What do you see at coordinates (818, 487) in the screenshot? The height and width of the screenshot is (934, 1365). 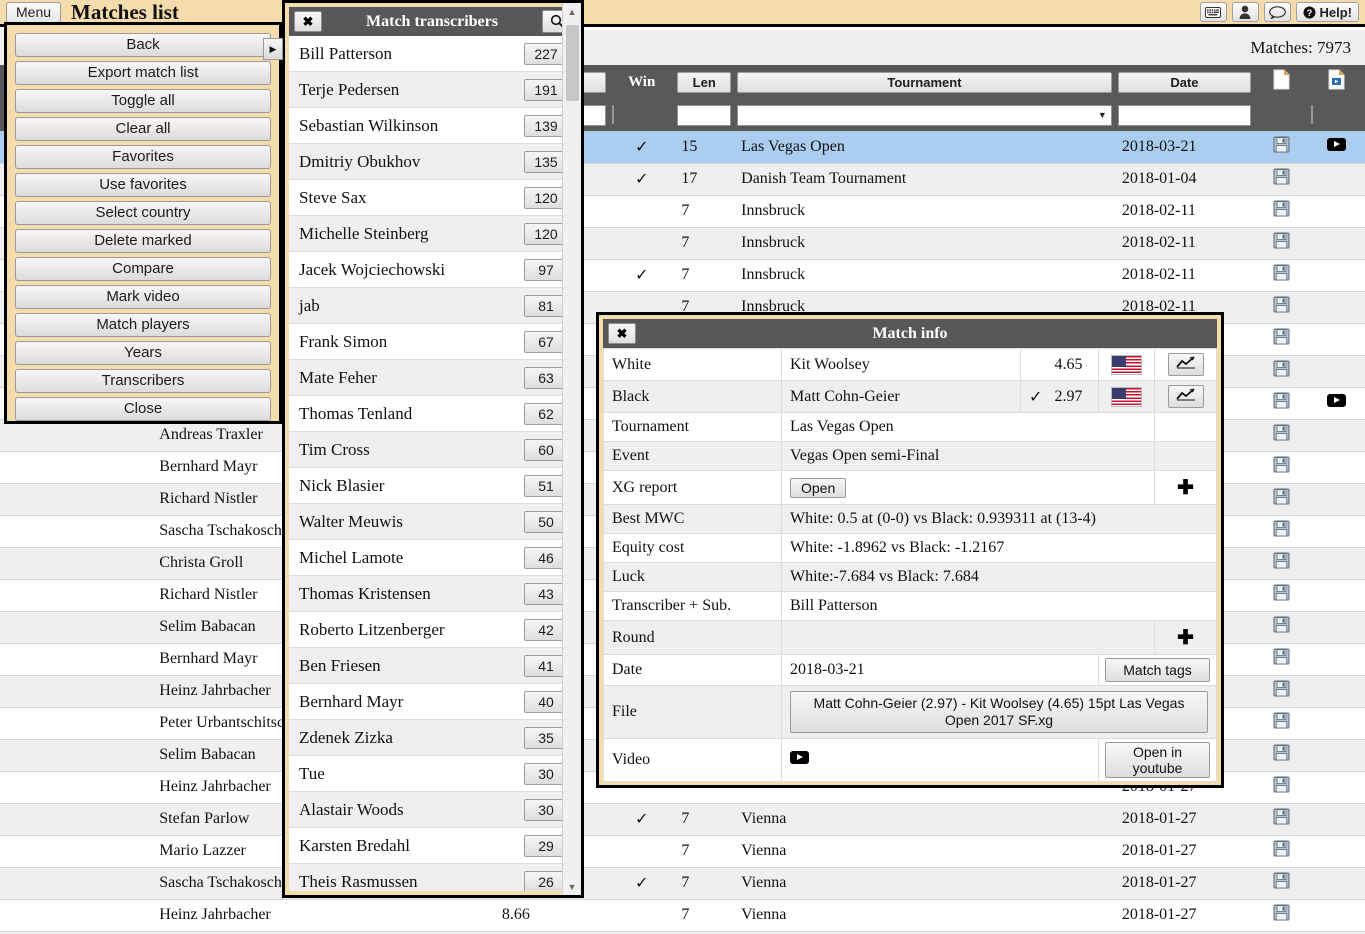 I see `xg-open-button: Open` at bounding box center [818, 487].